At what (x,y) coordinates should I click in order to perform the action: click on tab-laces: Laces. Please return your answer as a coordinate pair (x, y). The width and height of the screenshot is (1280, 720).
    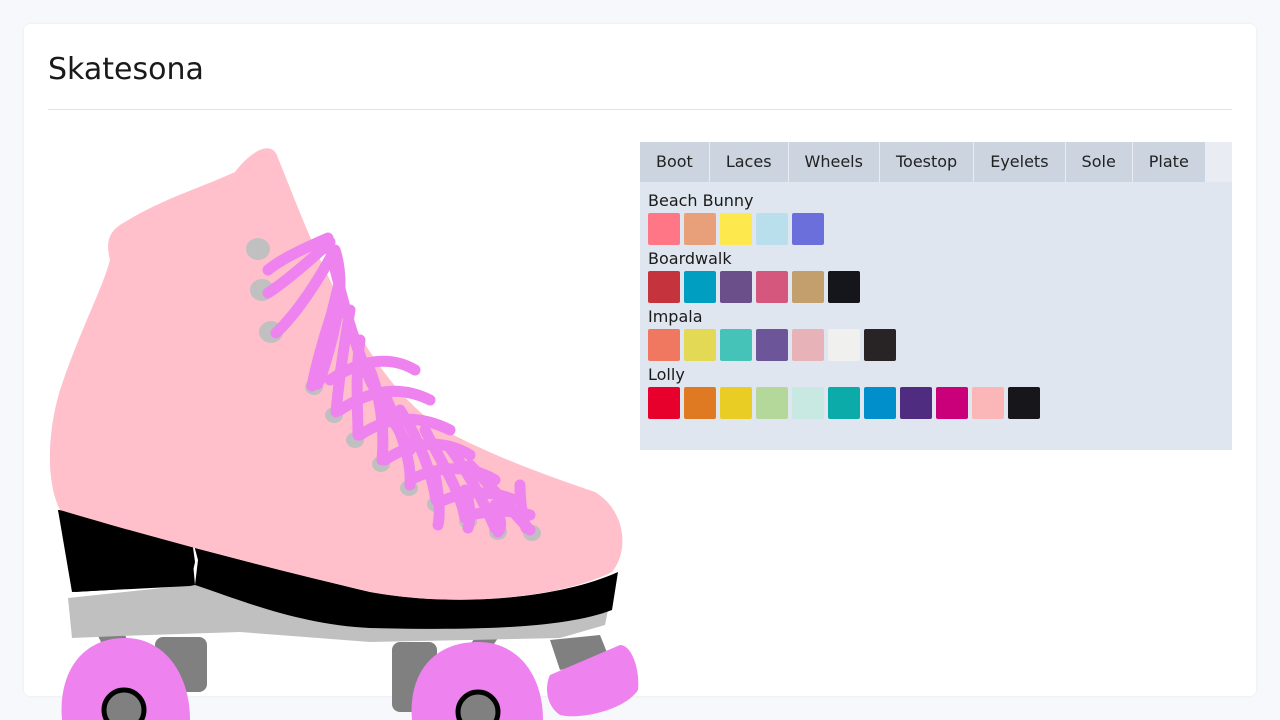
    Looking at the image, I should click on (748, 162).